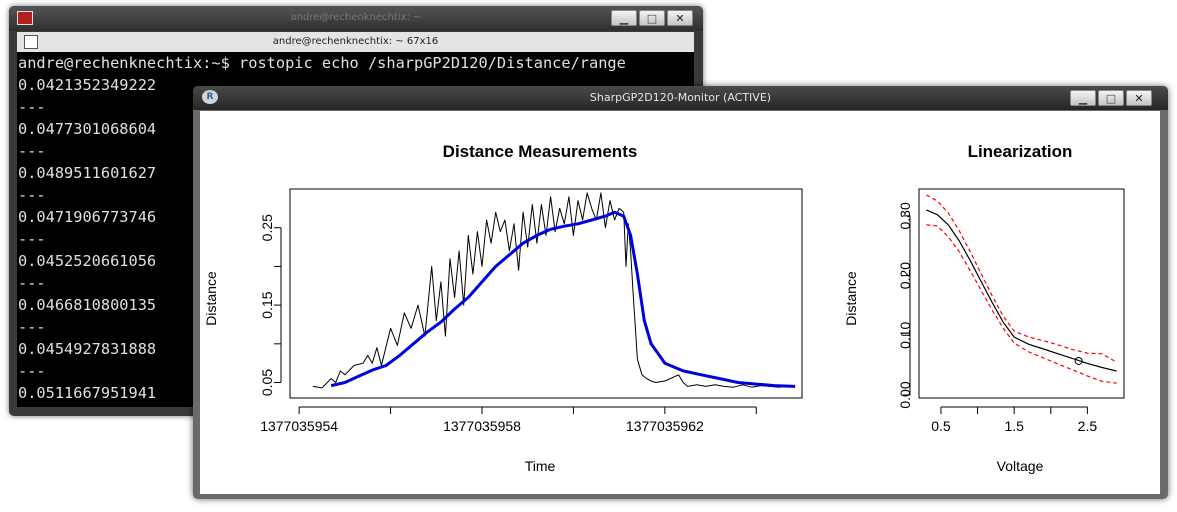  I want to click on terminal-minimize-button: ▁, so click(624, 18).